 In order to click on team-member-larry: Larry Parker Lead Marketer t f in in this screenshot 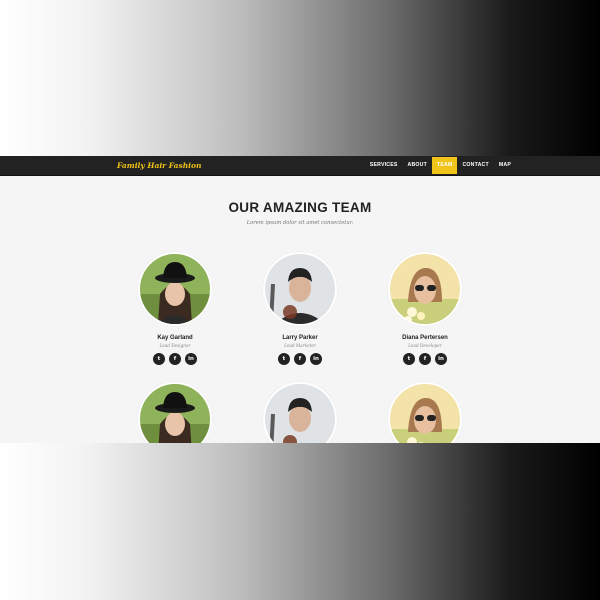, I will do `click(300, 308)`.